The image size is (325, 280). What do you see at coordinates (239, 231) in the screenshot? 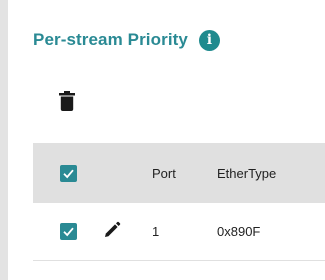
I see `cell-ethertype: 0x890F` at bounding box center [239, 231].